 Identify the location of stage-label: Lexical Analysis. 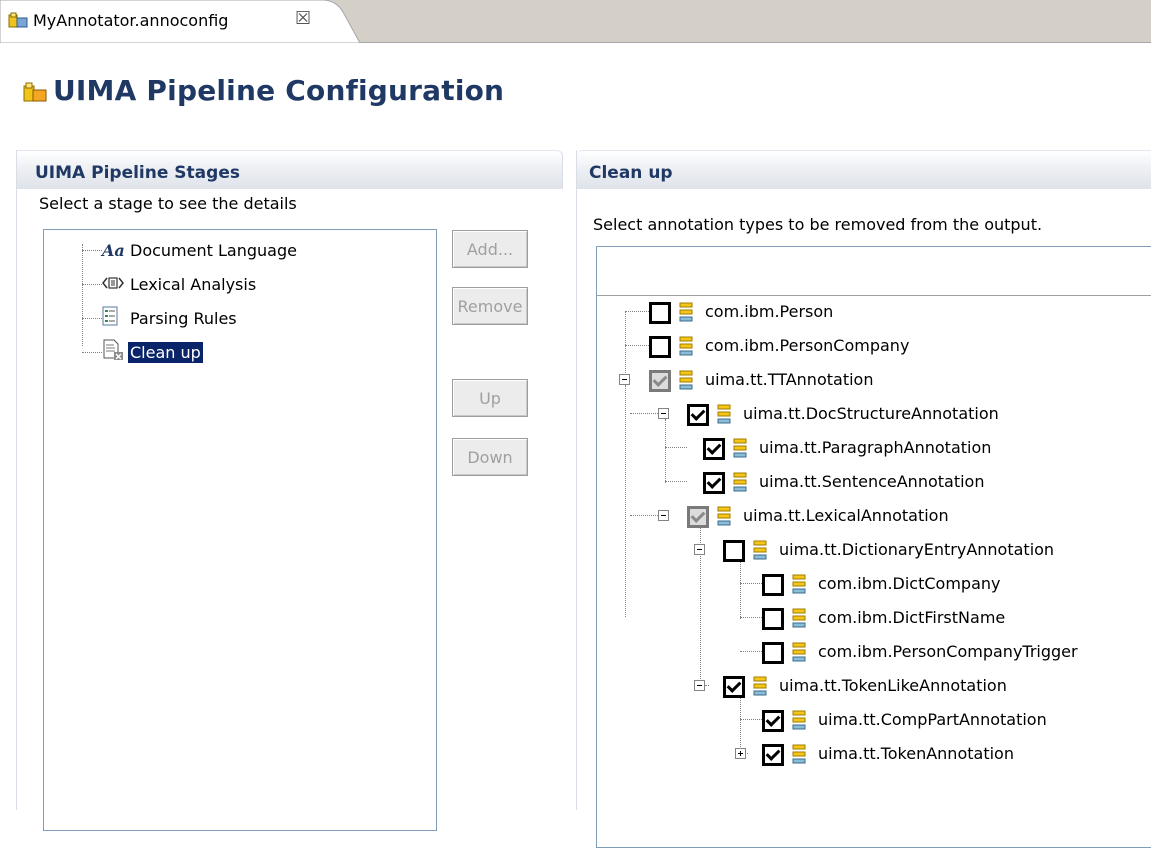
(193, 284).